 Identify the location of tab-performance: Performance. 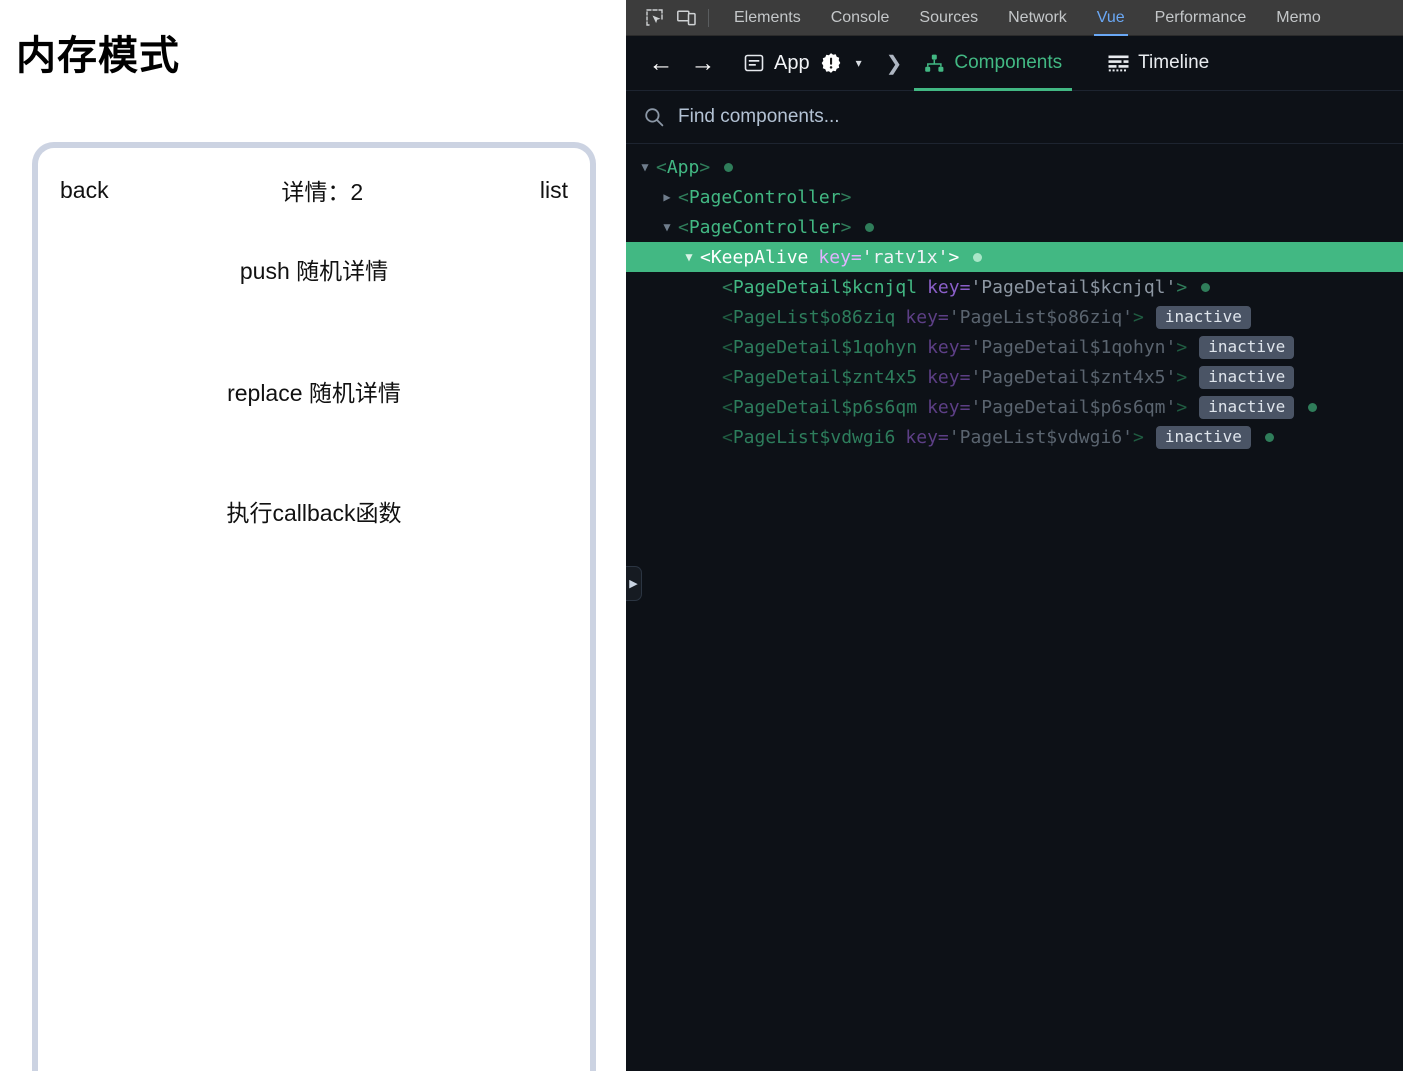
(1201, 18).